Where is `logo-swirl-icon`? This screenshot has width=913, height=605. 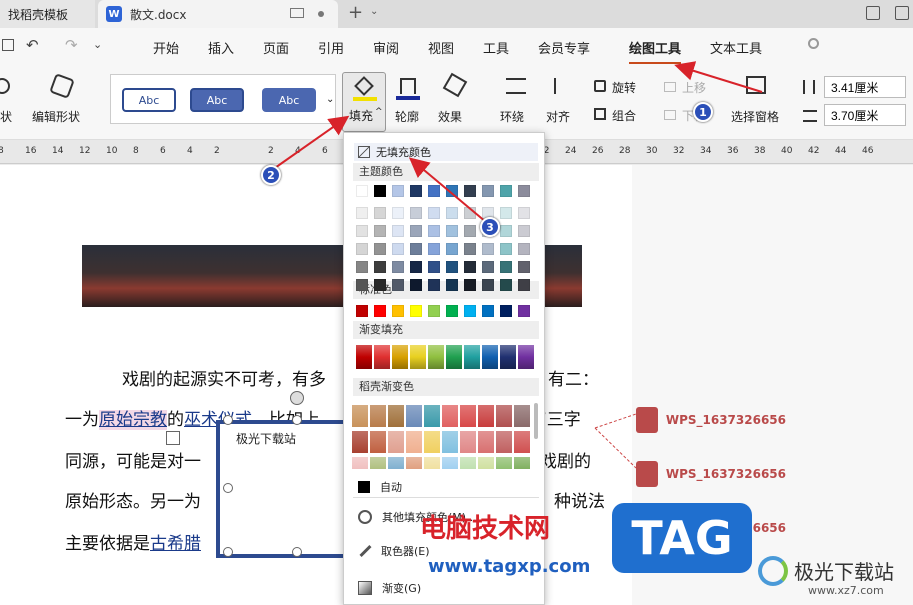 logo-swirl-icon is located at coordinates (773, 571).